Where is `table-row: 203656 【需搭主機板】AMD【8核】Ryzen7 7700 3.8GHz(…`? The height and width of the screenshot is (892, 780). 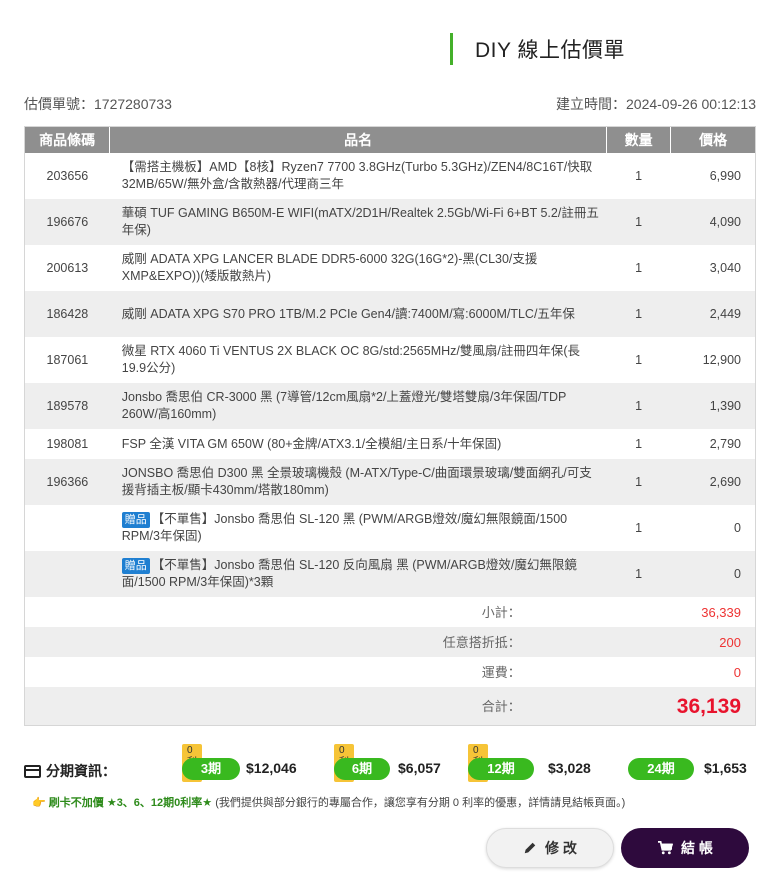
table-row: 203656 【需搭主機板】AMD【8核】Ryzen7 7700 3.8GHz(… is located at coordinates (390, 176).